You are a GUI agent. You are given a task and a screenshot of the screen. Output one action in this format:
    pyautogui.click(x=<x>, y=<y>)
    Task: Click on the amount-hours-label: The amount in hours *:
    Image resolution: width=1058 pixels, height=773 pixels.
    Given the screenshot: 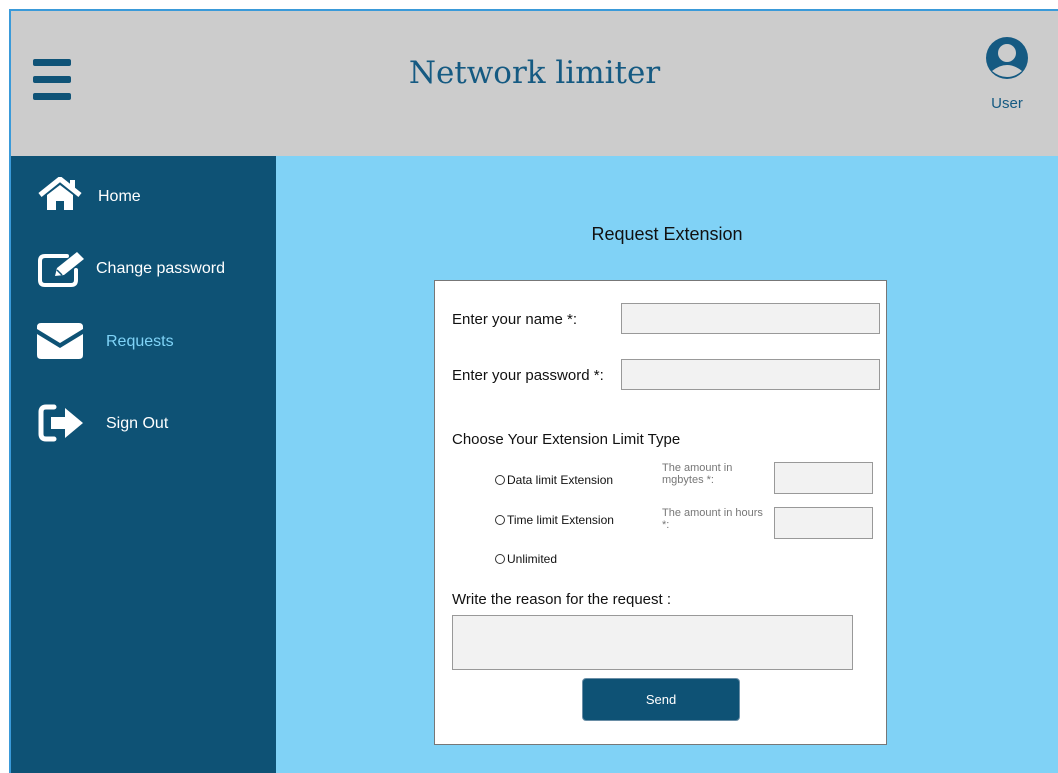 What is the action you would take?
    pyautogui.click(x=712, y=519)
    